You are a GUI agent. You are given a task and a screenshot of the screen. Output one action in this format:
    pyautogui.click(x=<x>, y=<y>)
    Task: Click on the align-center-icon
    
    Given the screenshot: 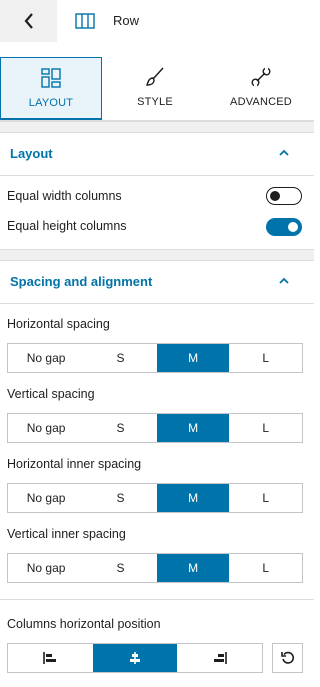 What is the action you would take?
    pyautogui.click(x=135, y=658)
    